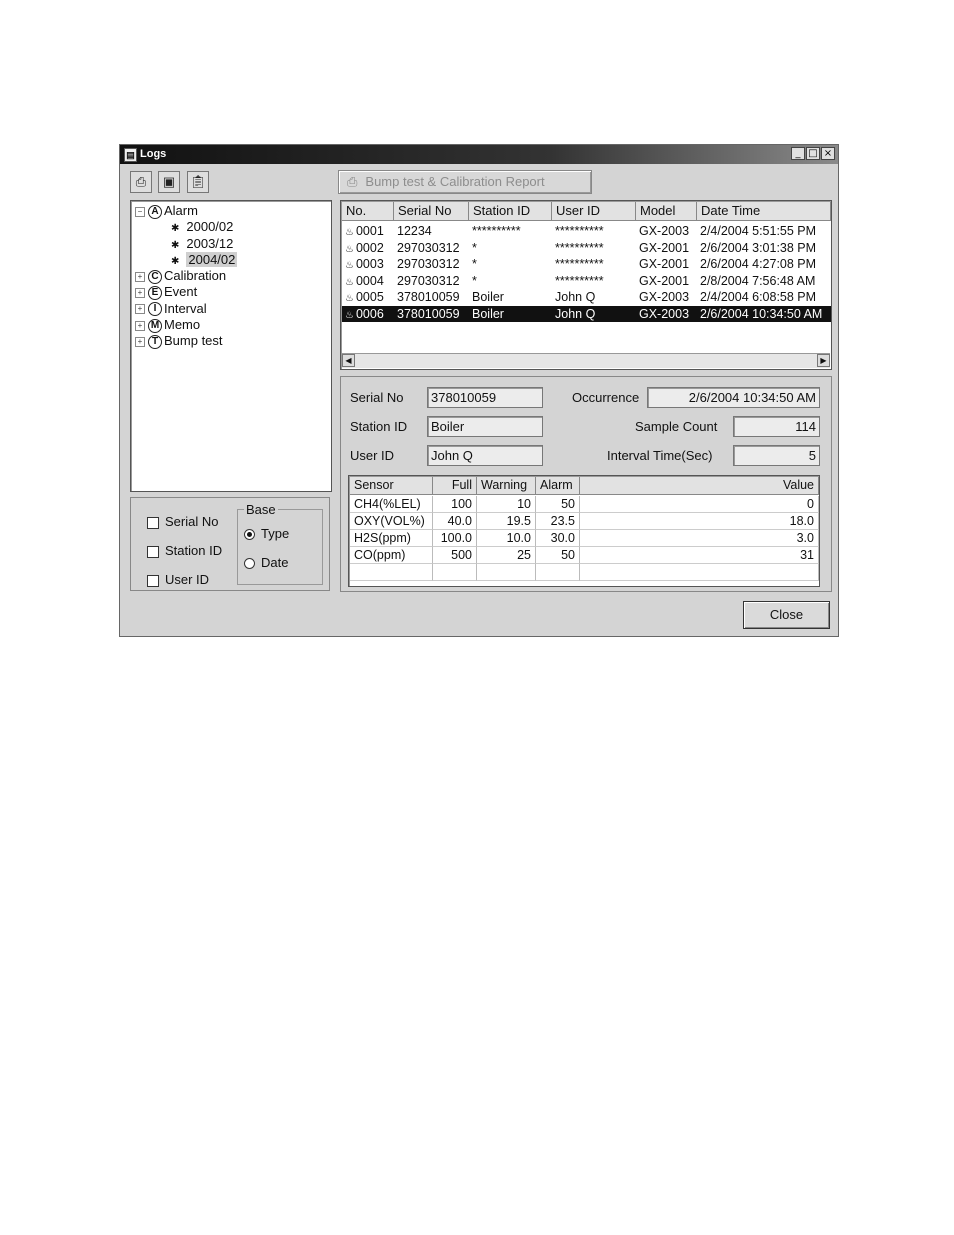 This screenshot has width=954, height=1235. What do you see at coordinates (828, 153) in the screenshot?
I see `close-window-button: ×` at bounding box center [828, 153].